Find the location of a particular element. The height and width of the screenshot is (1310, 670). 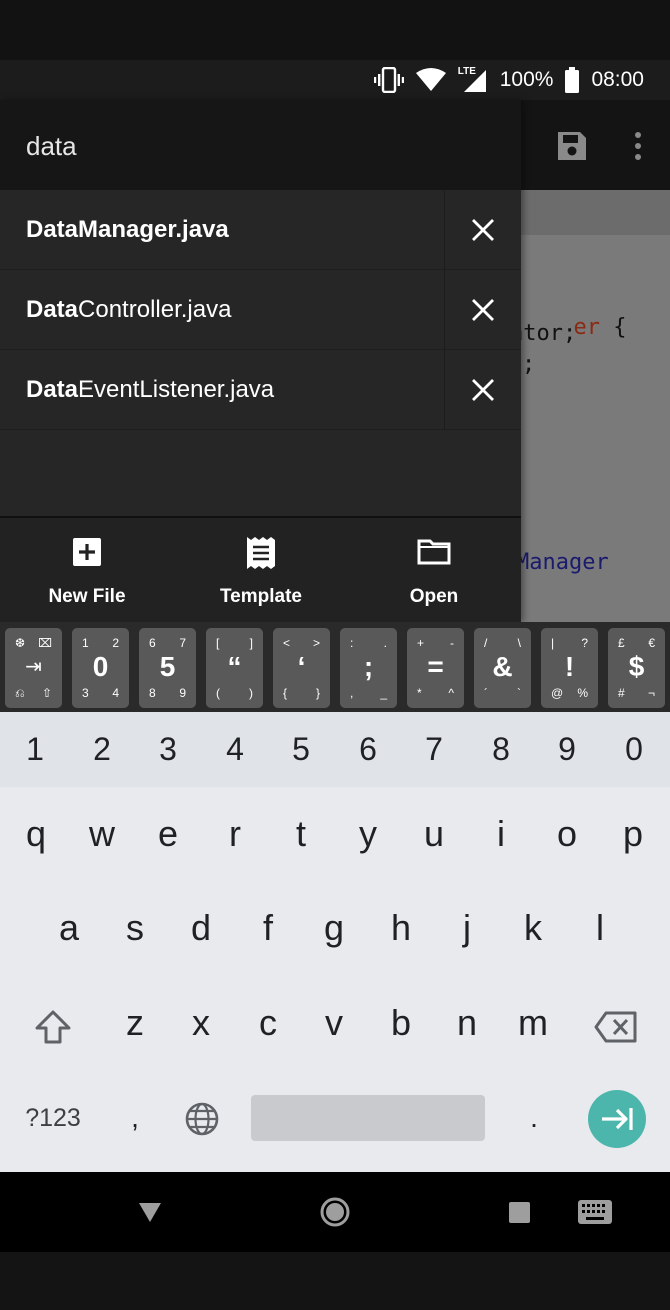

symbol-key-main: & is located at coordinates (502, 666).